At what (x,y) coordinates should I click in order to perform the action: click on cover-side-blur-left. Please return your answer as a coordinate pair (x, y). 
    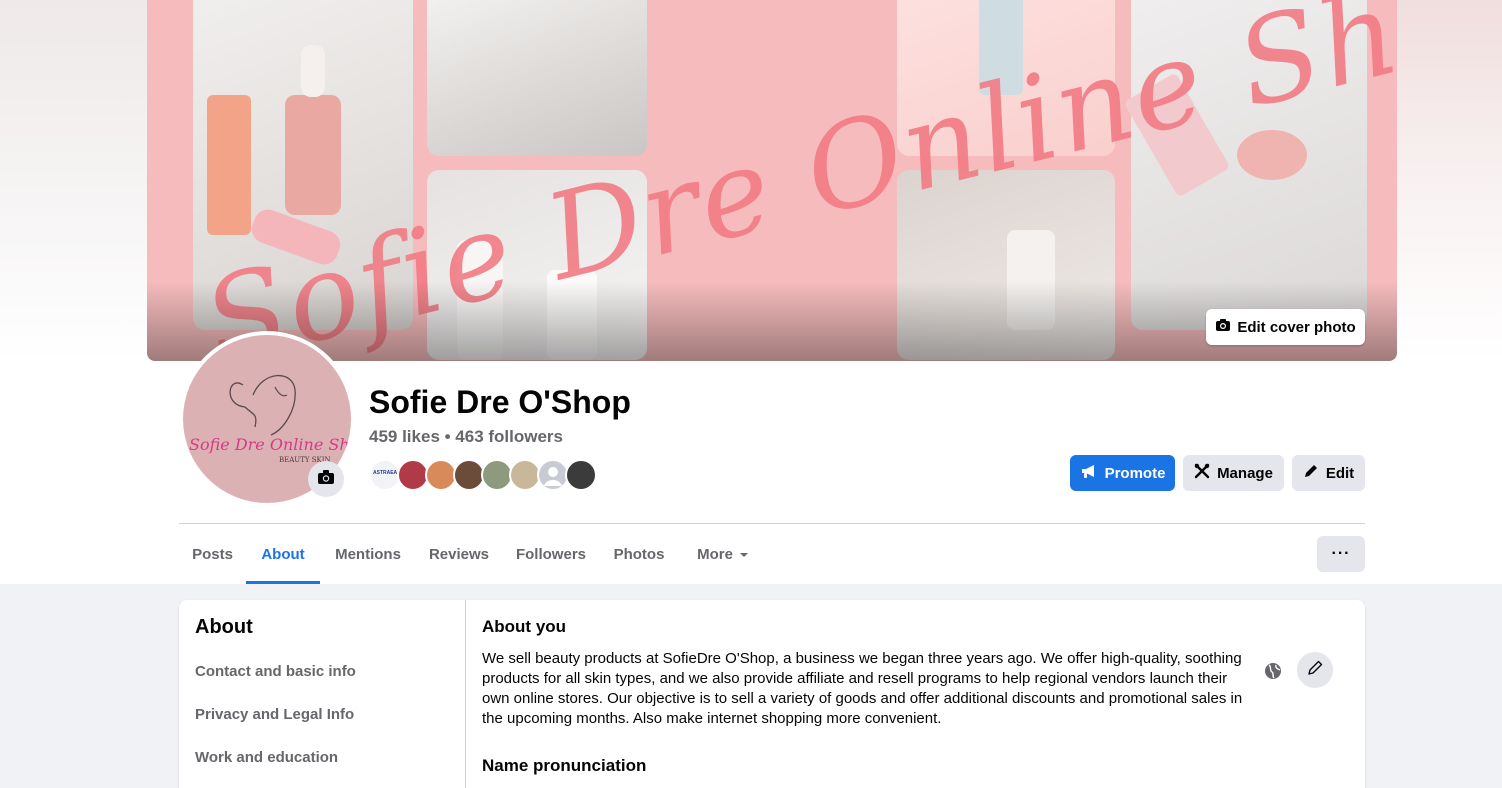
    Looking at the image, I should click on (73, 180).